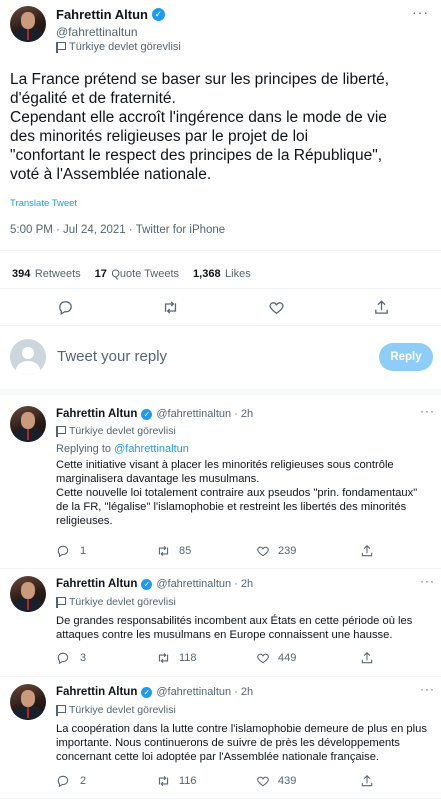 This screenshot has height=803, width=441. I want to click on reply-text-line: religieuses., so click(84, 521).